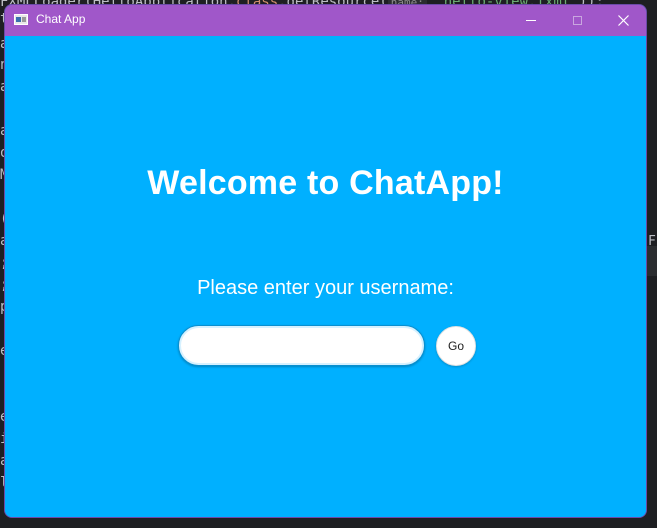 The width and height of the screenshot is (657, 528). I want to click on close-button, so click(623, 20).